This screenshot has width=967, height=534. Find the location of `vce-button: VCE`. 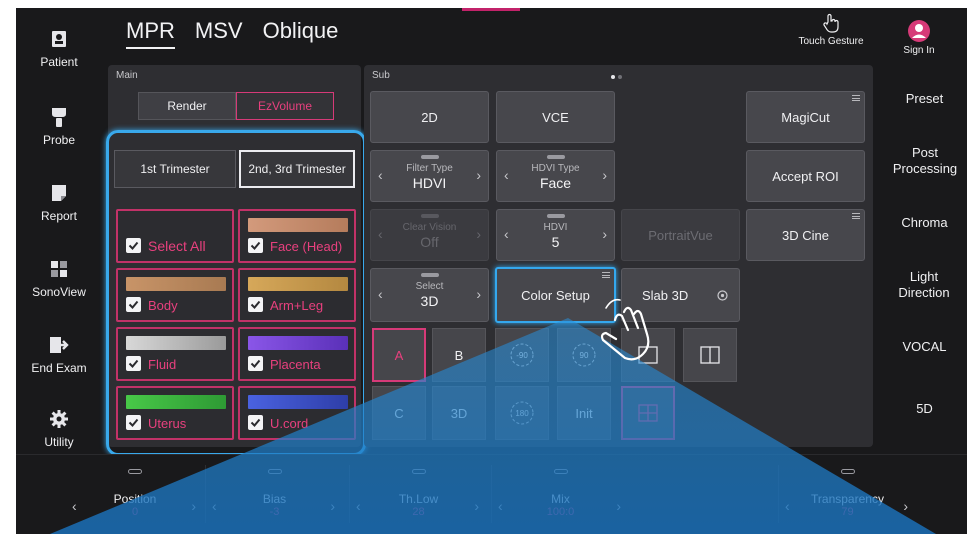

vce-button: VCE is located at coordinates (555, 117).